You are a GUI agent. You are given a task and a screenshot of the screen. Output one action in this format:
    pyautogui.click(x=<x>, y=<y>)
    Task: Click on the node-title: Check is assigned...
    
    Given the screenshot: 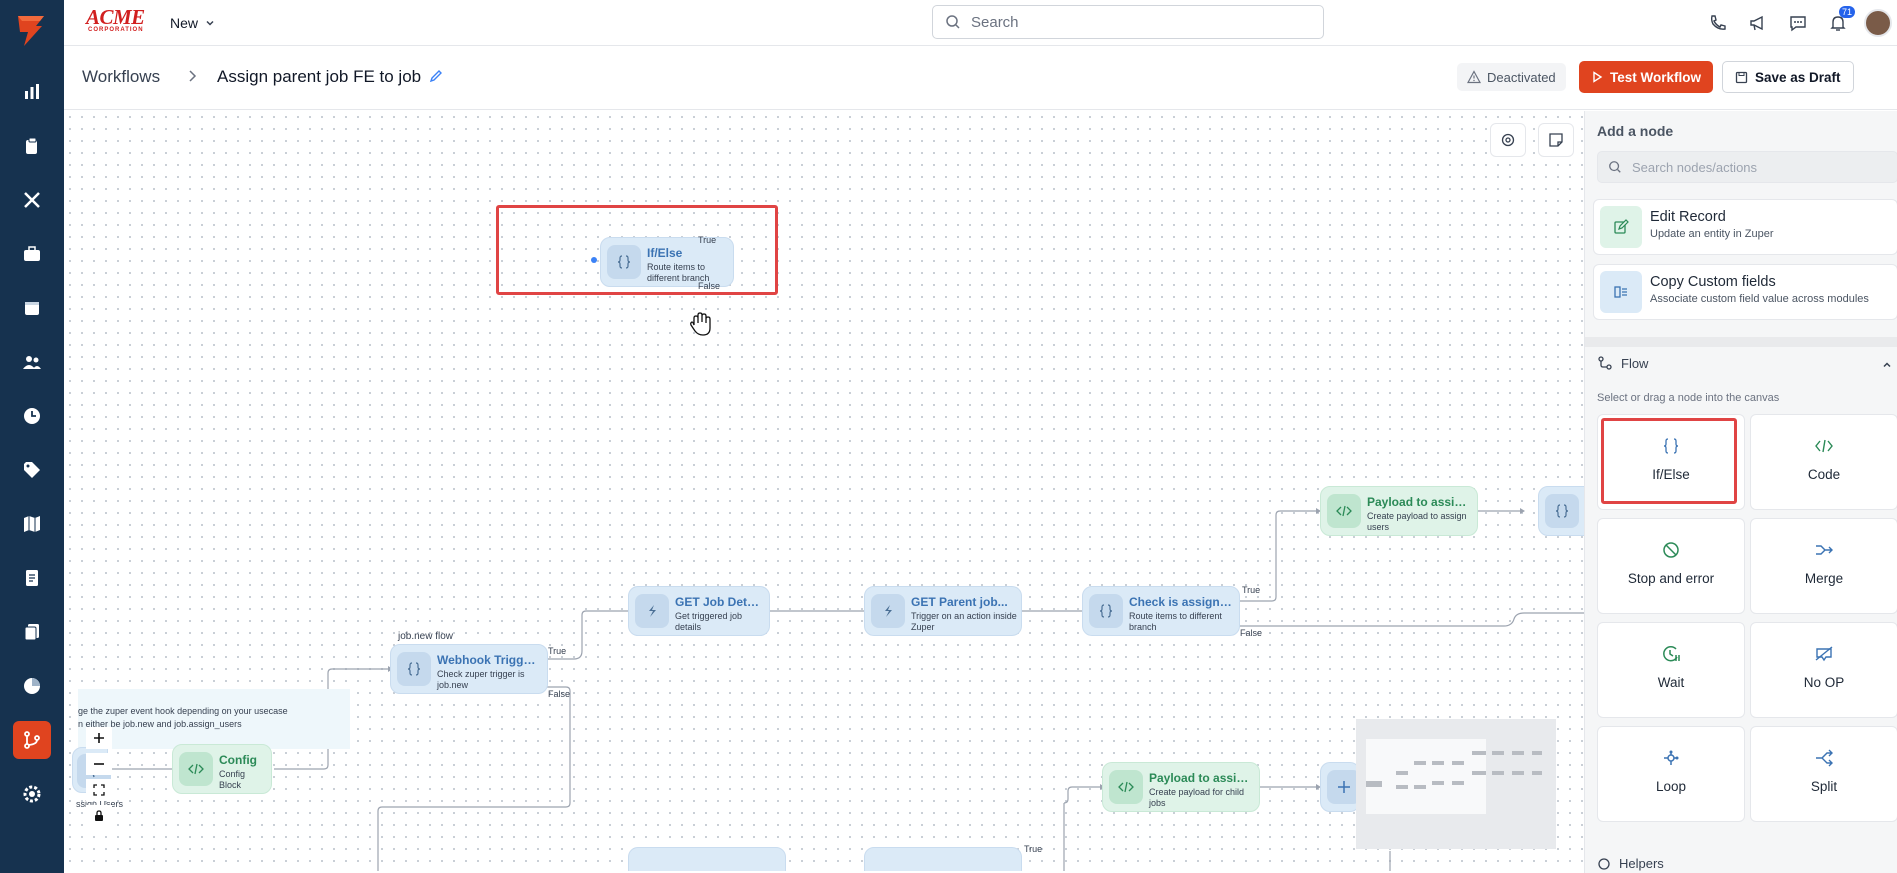 What is the action you would take?
    pyautogui.click(x=1181, y=602)
    